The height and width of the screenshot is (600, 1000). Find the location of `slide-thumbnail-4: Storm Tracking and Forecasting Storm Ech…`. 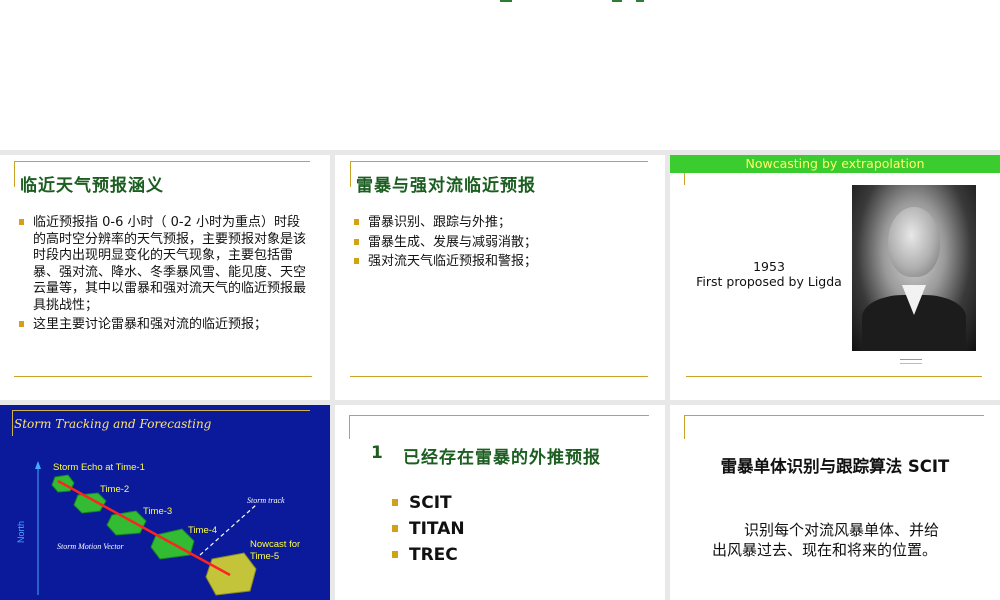

slide-thumbnail-4: Storm Tracking and Forecasting Storm Ech… is located at coordinates (165, 502).